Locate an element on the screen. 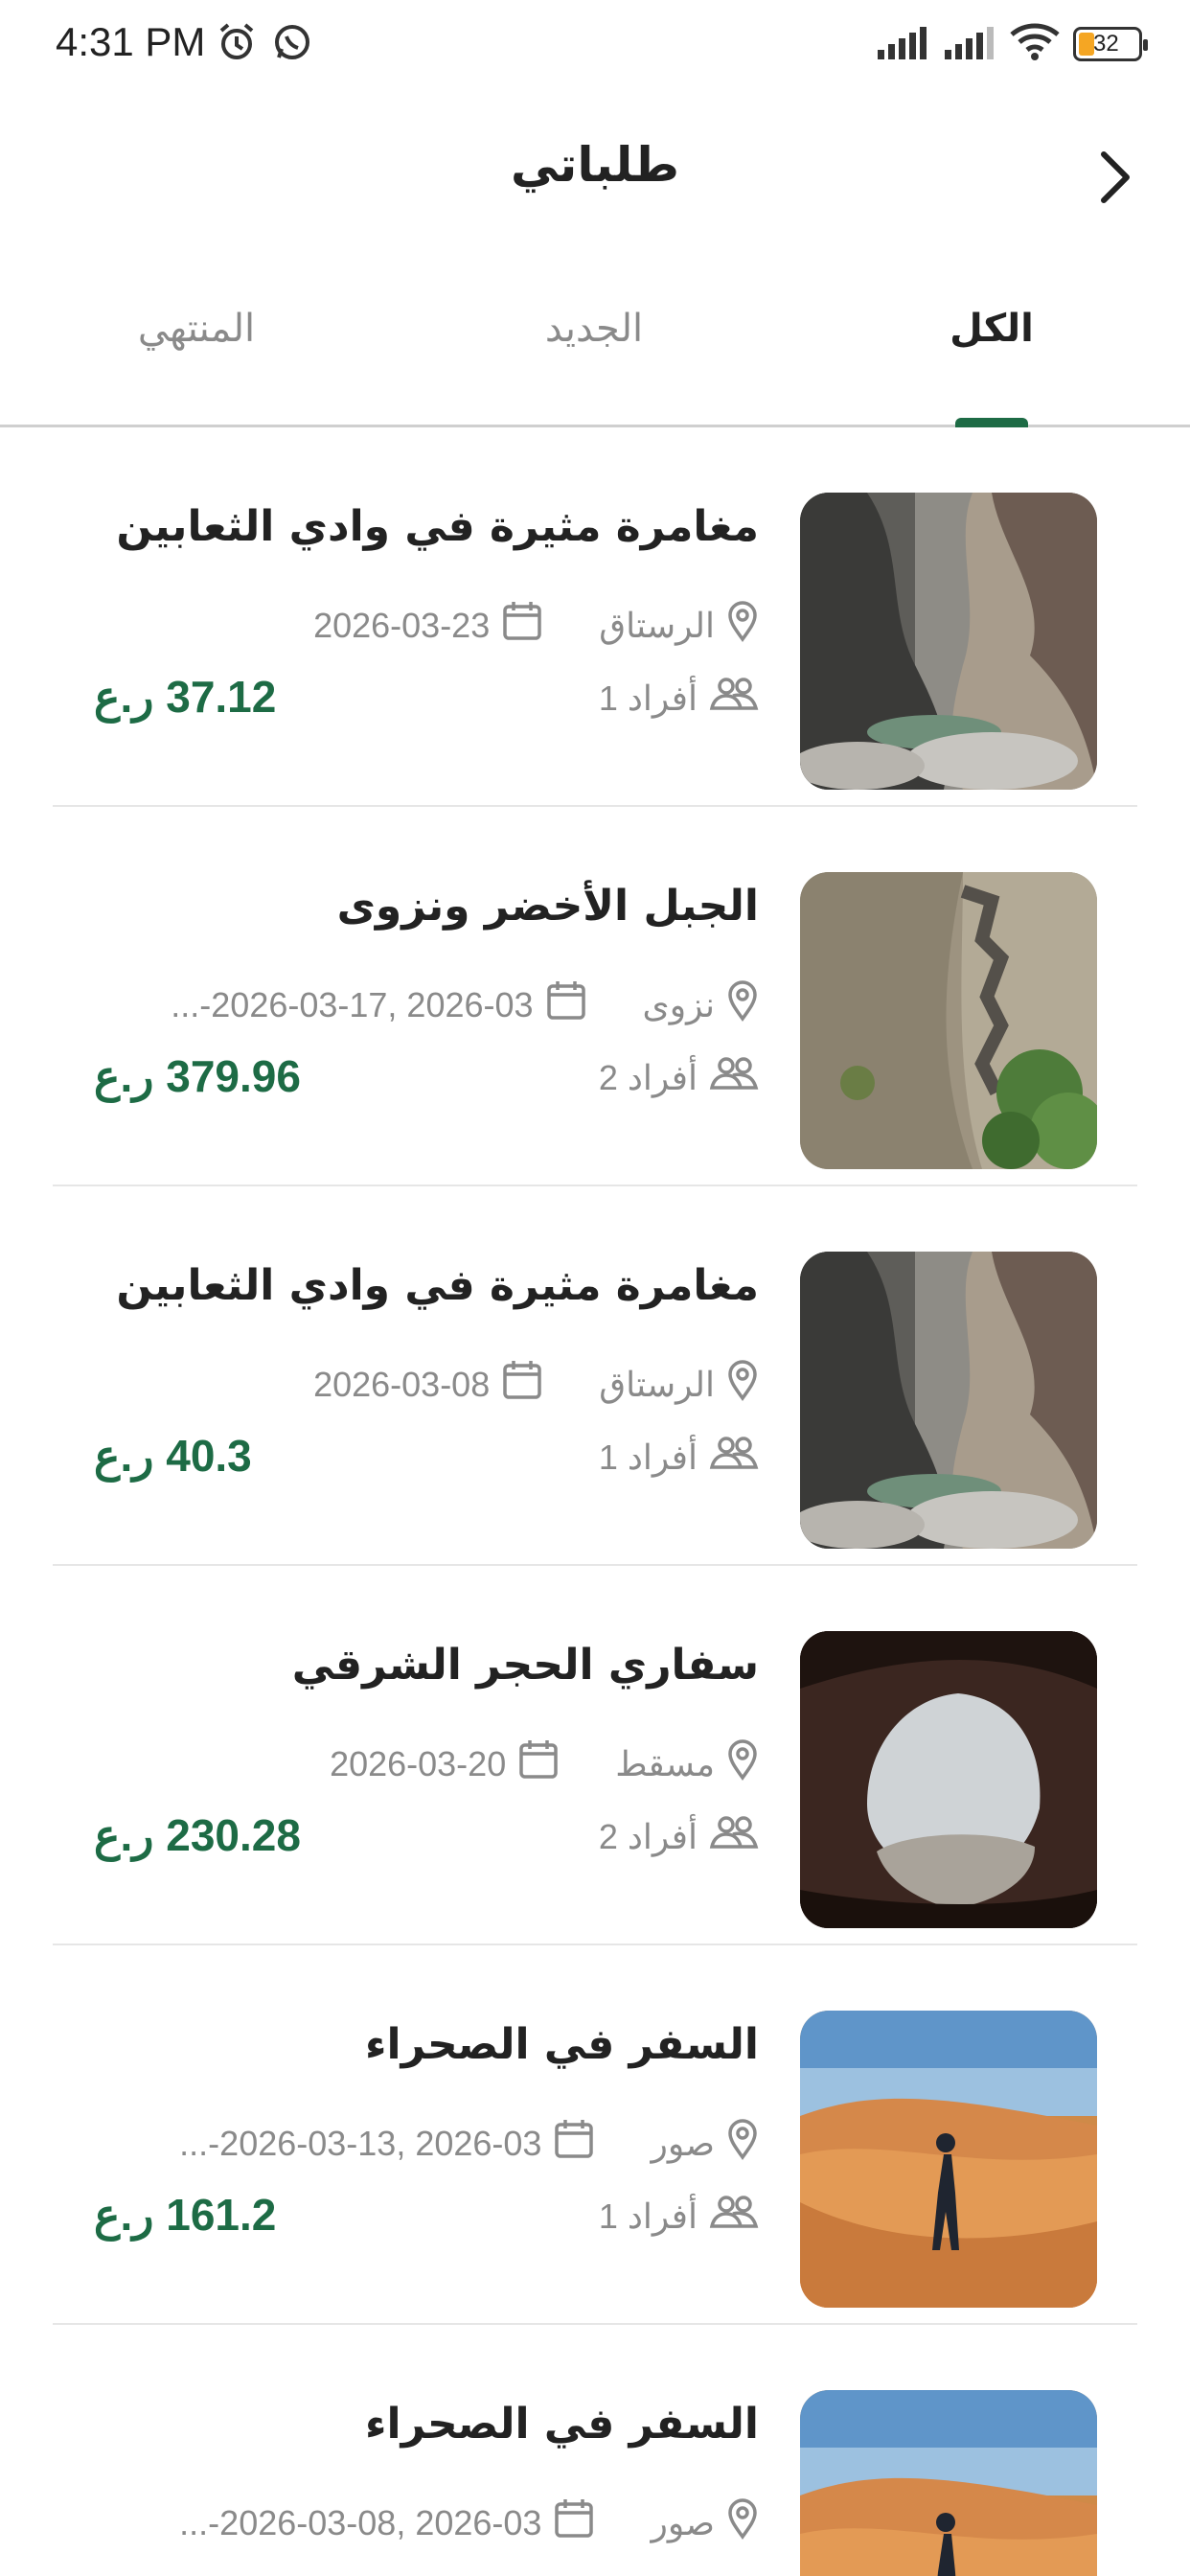 Image resolution: width=1190 pixels, height=2576 pixels. booking-price: 161.2 ر.ع is located at coordinates (186, 2215).